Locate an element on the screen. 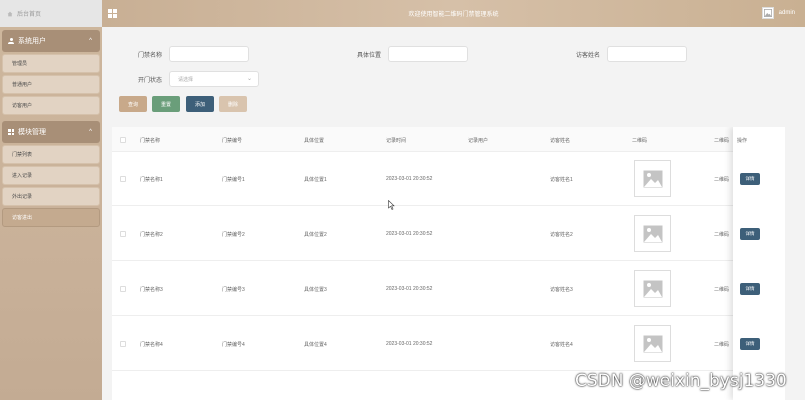 The width and height of the screenshot is (805, 400). cell-visitor-name: 访客姓名1 is located at coordinates (561, 180).